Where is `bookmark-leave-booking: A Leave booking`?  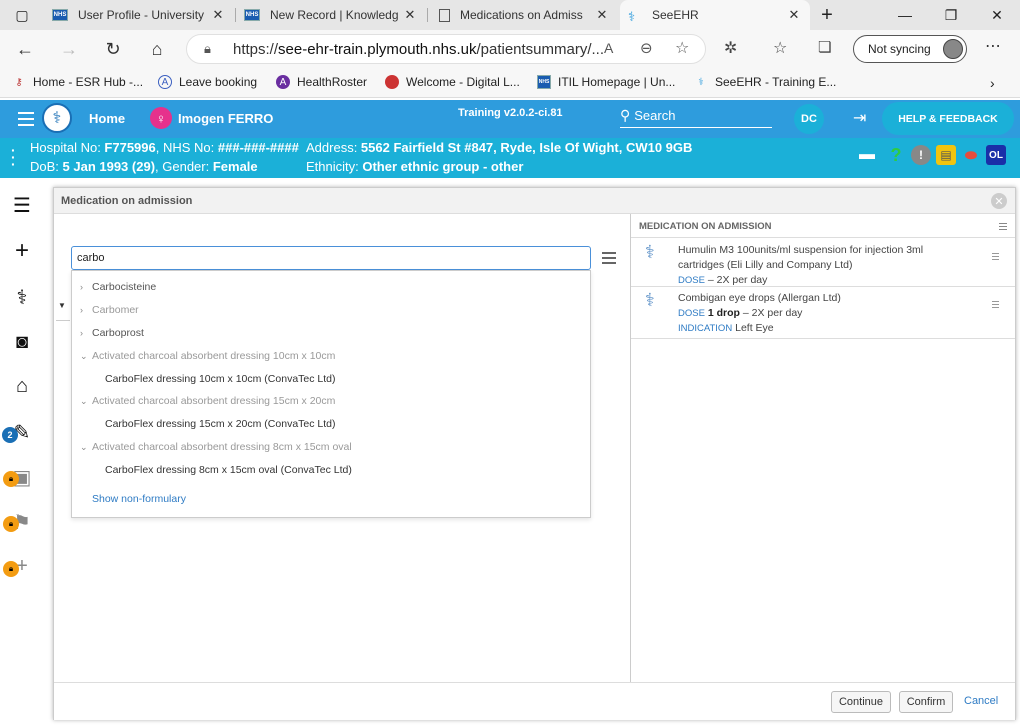
bookmark-leave-booking: A Leave booking is located at coordinates (207, 82).